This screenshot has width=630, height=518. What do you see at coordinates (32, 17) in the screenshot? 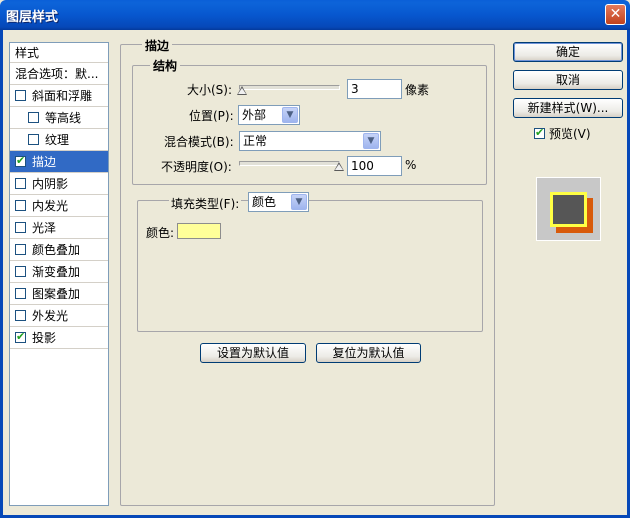
I see `window-title: 图层样式` at bounding box center [32, 17].